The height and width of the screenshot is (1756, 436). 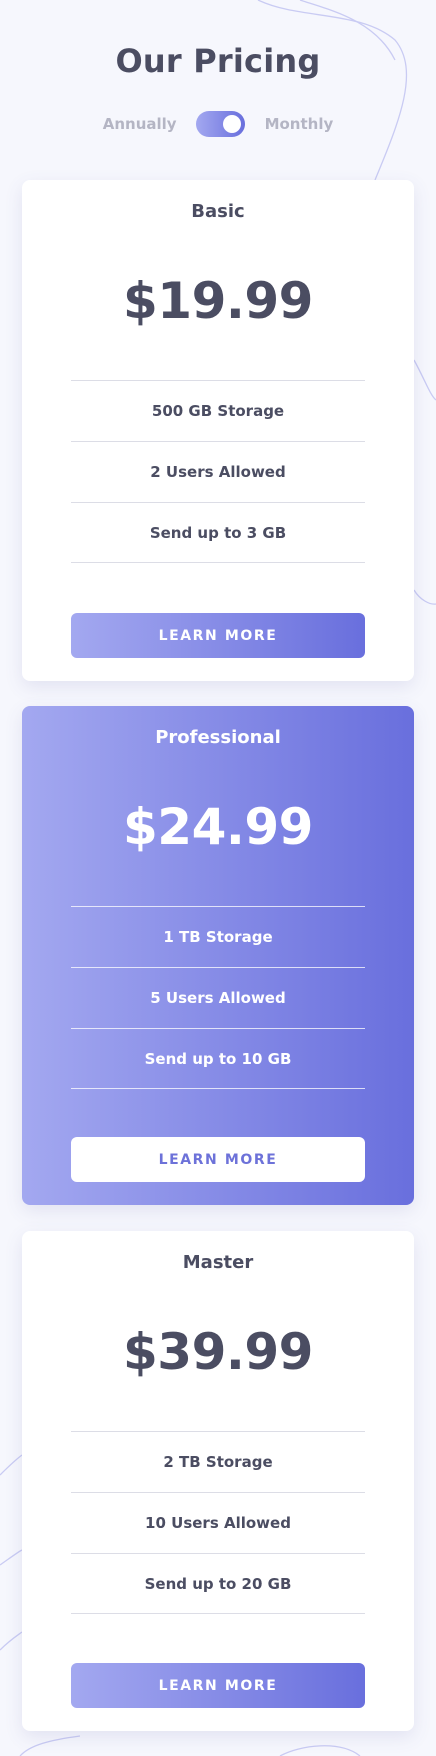 I want to click on learn-more-button-basic: LEARN MORE, so click(x=218, y=635).